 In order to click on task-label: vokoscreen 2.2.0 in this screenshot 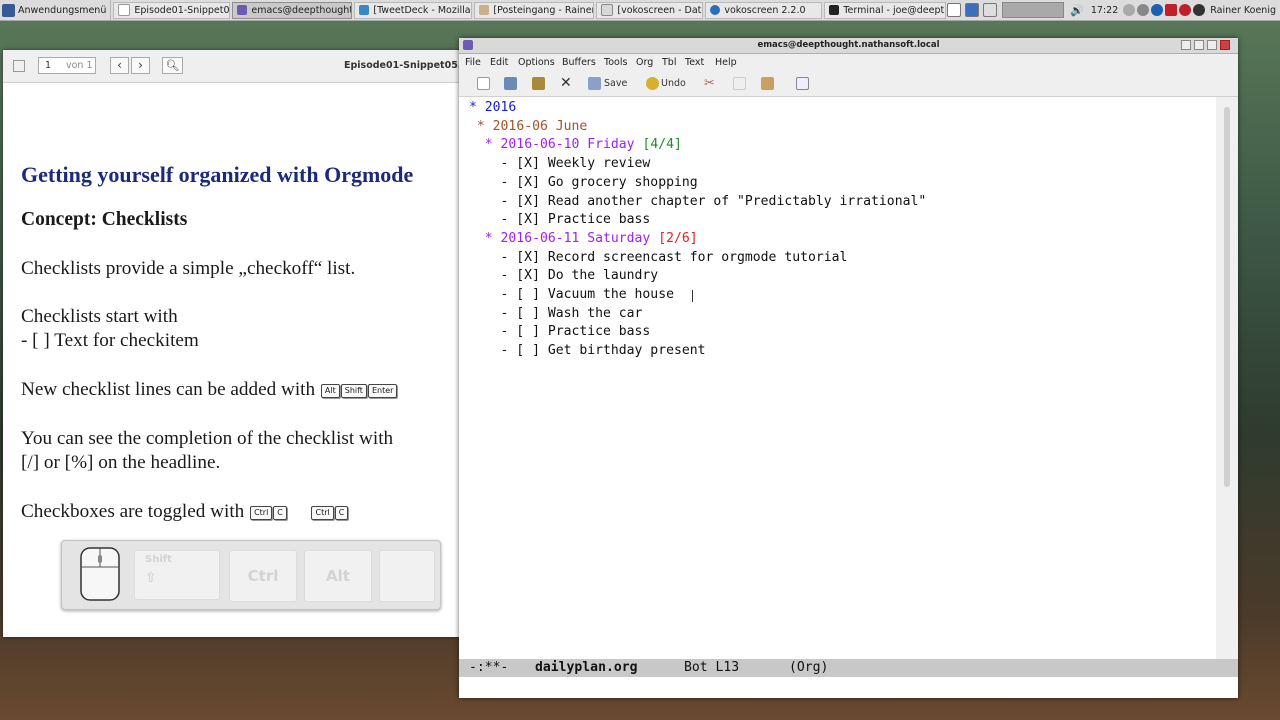, I will do `click(765, 10)`.